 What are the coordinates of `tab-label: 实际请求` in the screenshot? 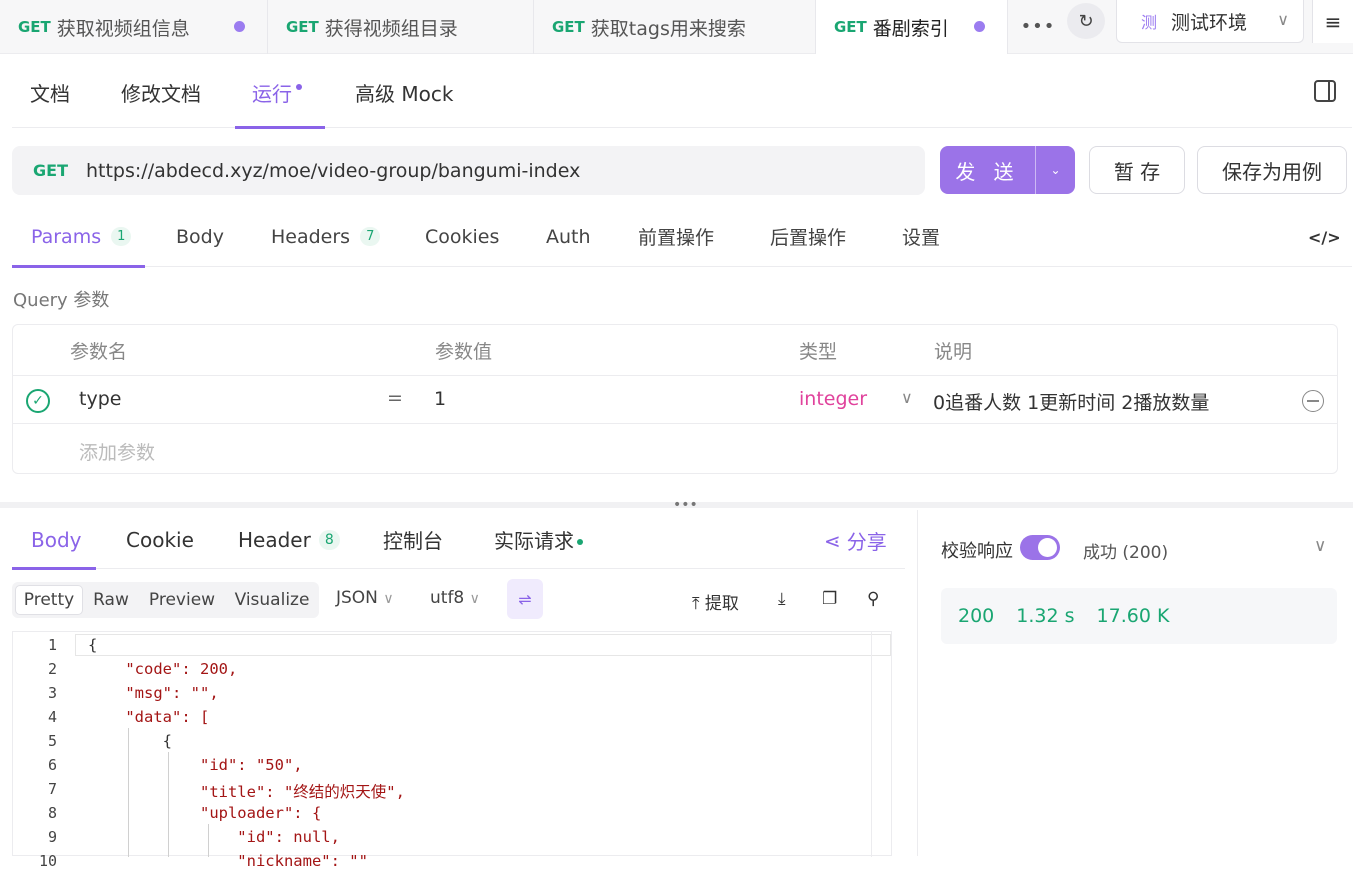 It's located at (534, 541).